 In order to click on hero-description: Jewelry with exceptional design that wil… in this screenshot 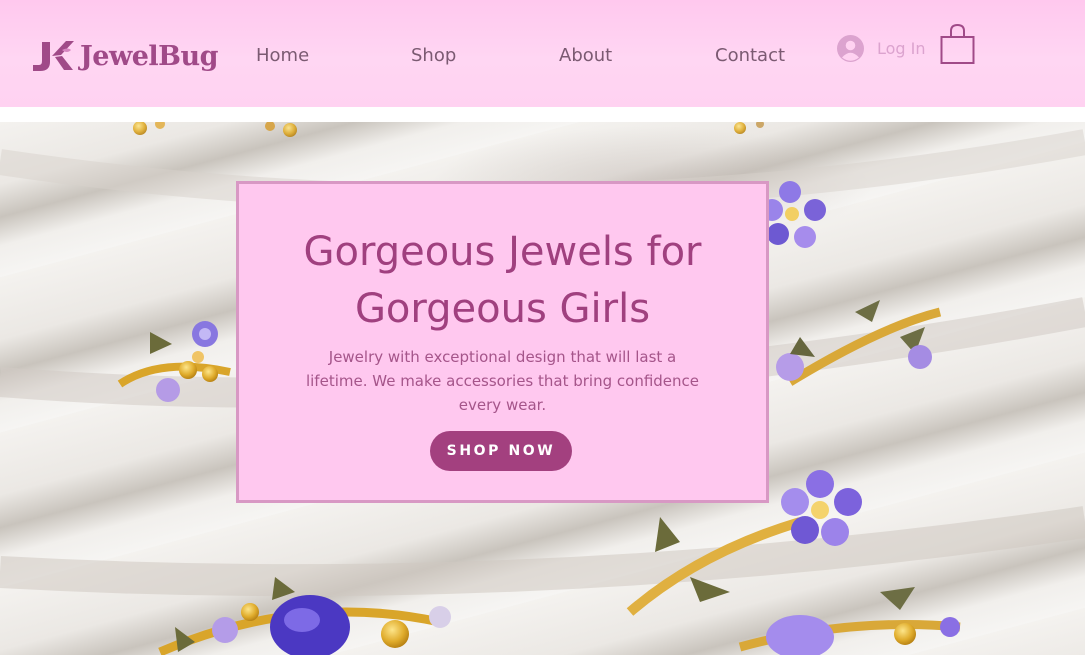, I will do `click(502, 381)`.